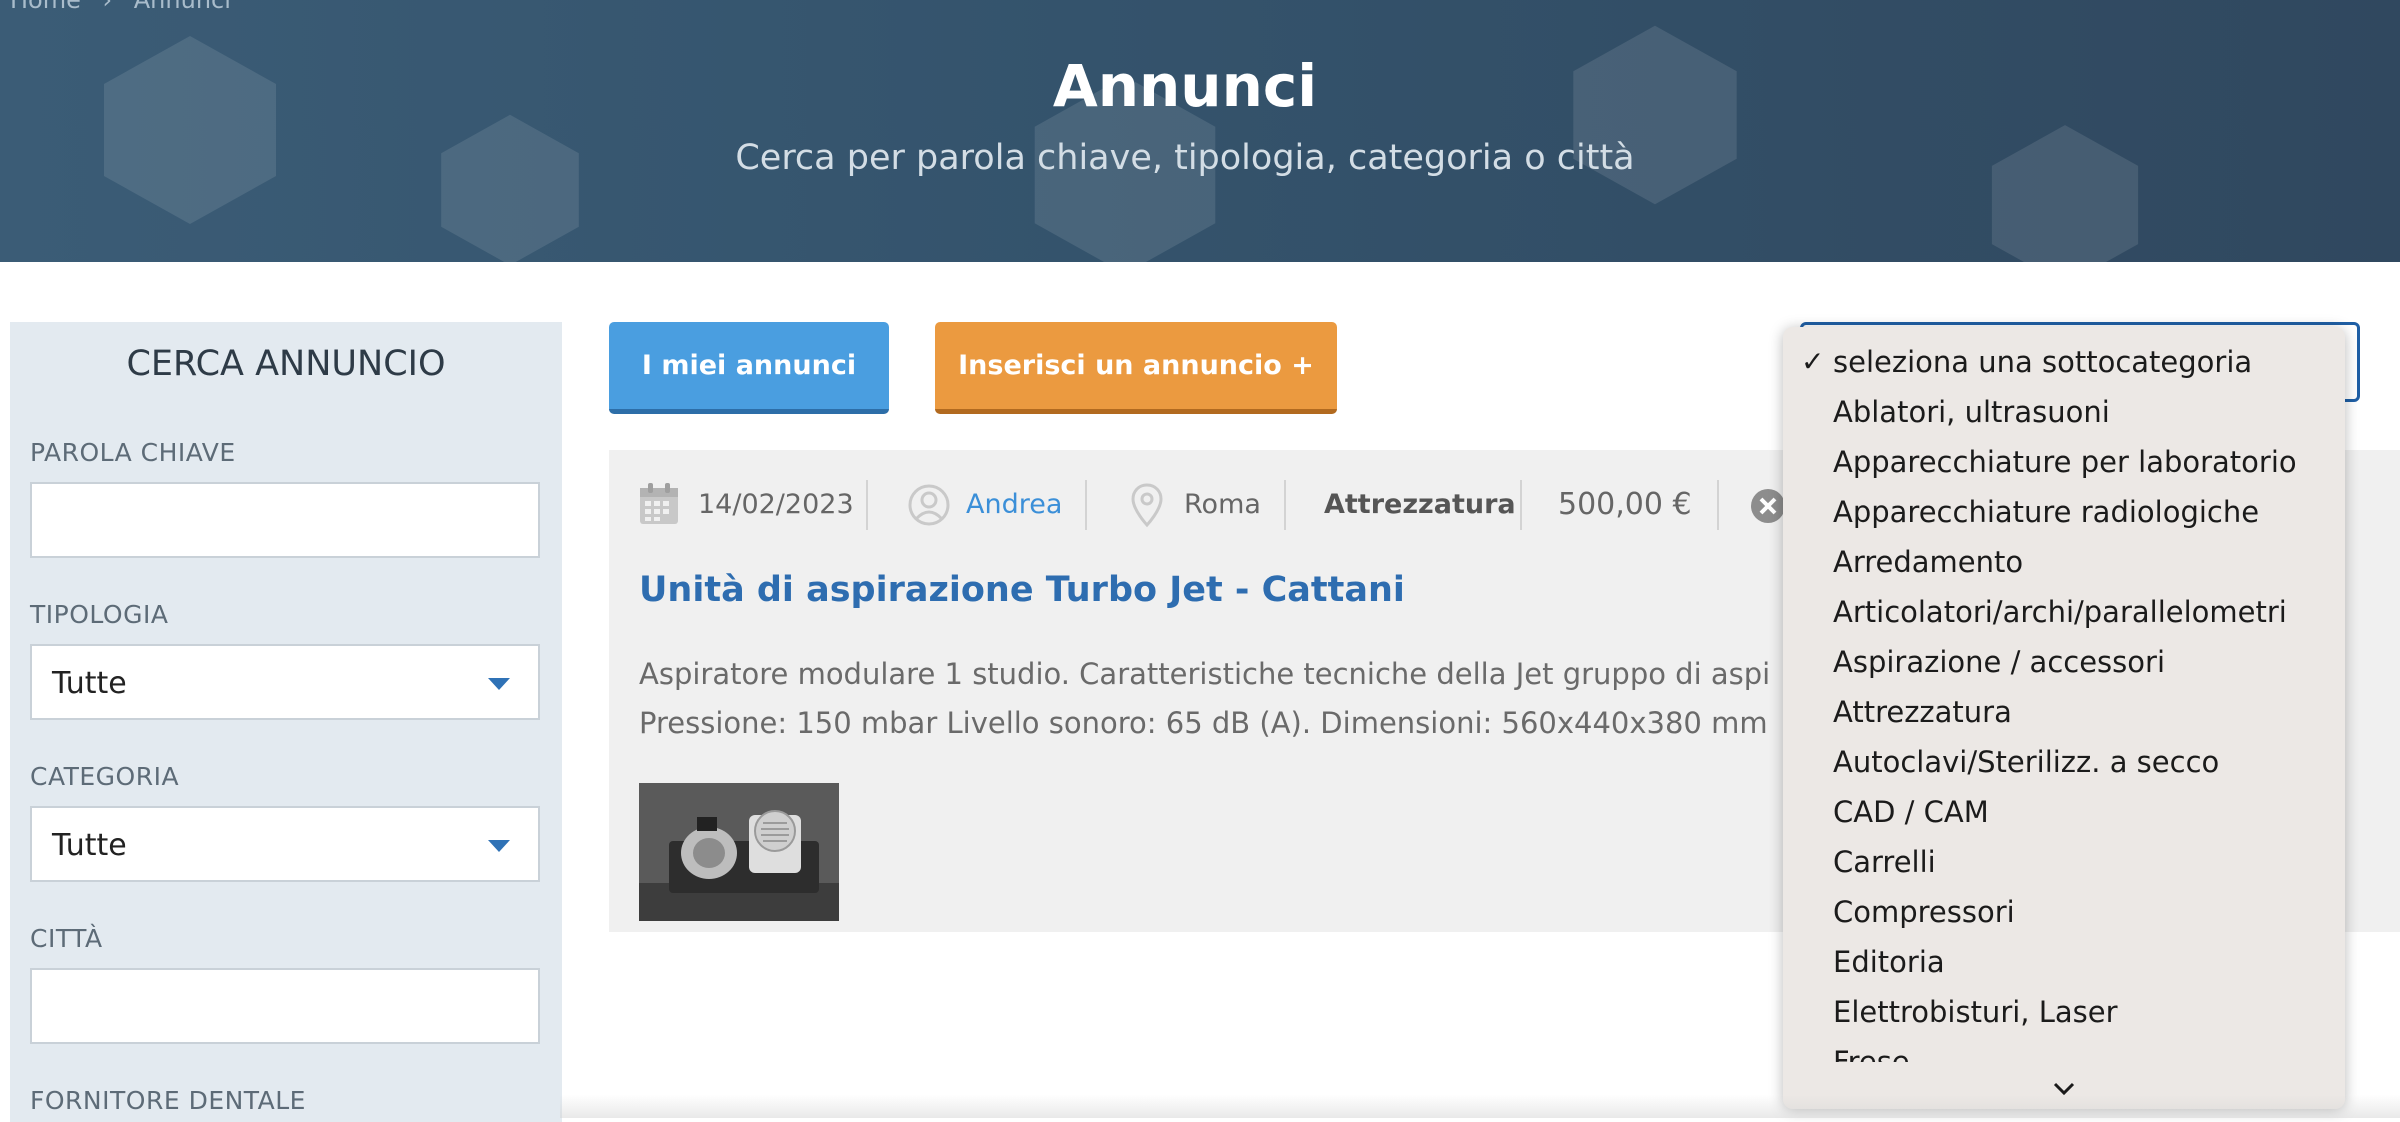 The image size is (2400, 1122). Describe the element at coordinates (1420, 504) in the screenshot. I see `listing-category: Attrezzatura` at that location.